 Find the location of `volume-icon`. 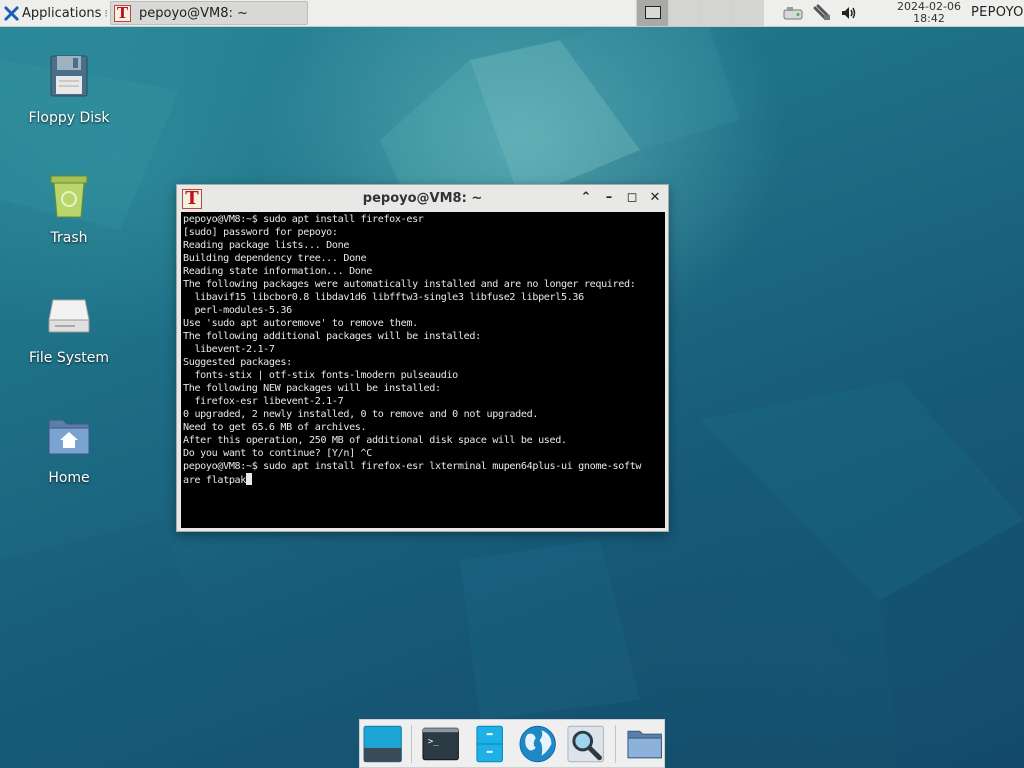

volume-icon is located at coordinates (849, 13).